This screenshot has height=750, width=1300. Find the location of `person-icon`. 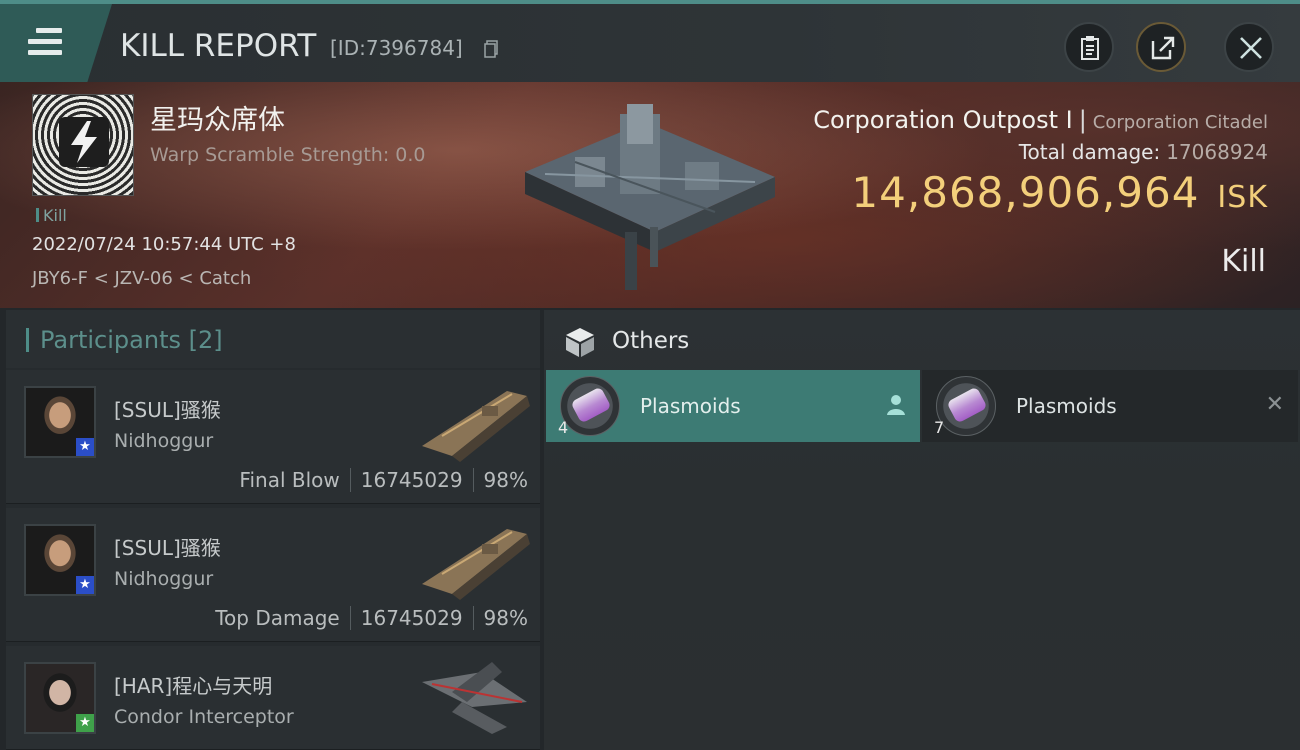

person-icon is located at coordinates (896, 405).